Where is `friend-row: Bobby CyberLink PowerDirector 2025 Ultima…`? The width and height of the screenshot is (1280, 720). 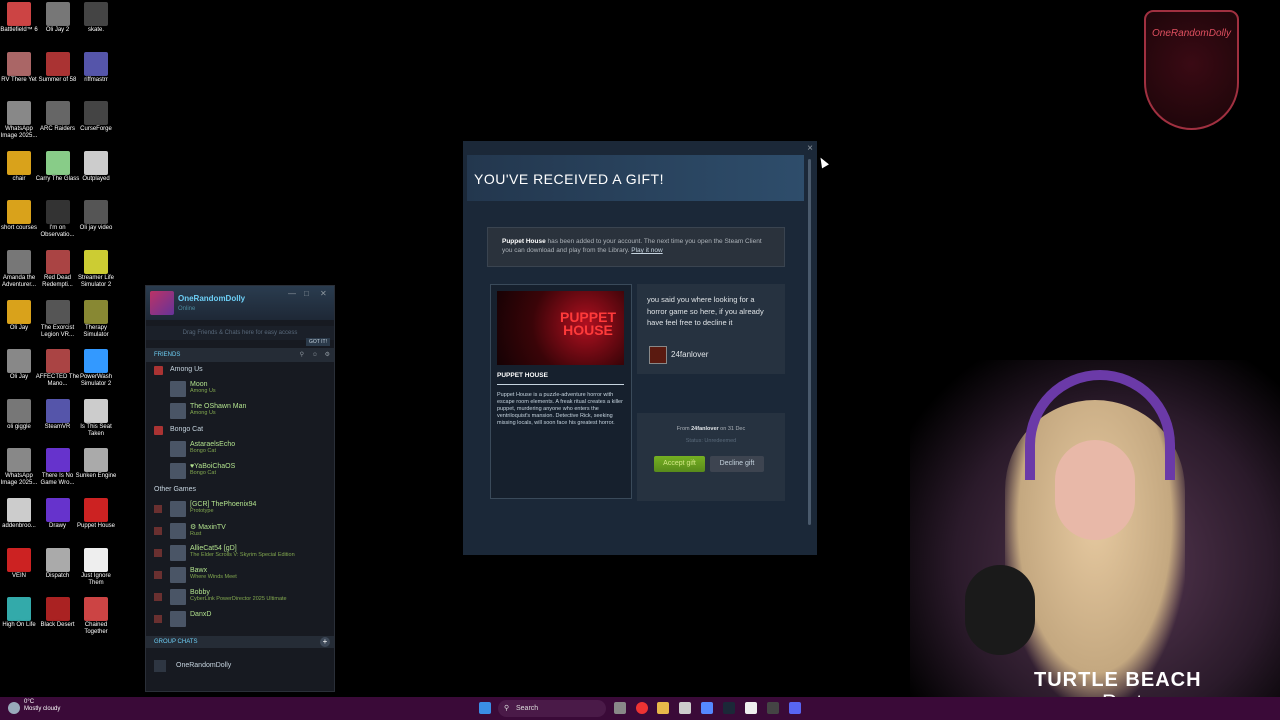 friend-row: Bobby CyberLink PowerDirector 2025 Ultima… is located at coordinates (240, 597).